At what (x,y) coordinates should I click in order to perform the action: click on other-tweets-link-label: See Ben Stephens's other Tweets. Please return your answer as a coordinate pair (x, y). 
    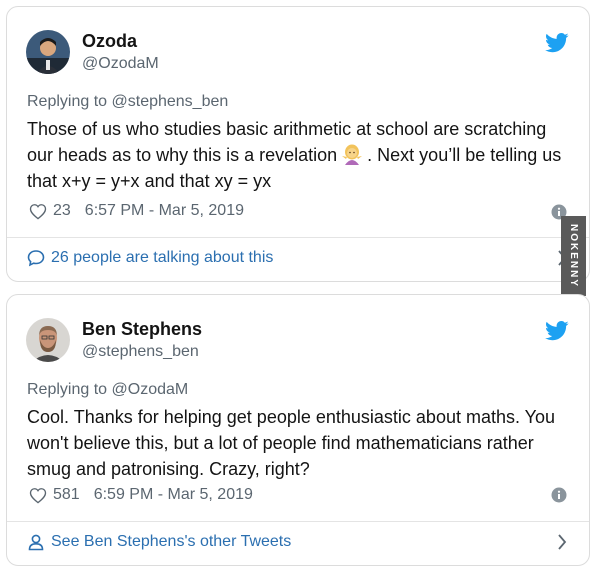
    Looking at the image, I should click on (171, 542).